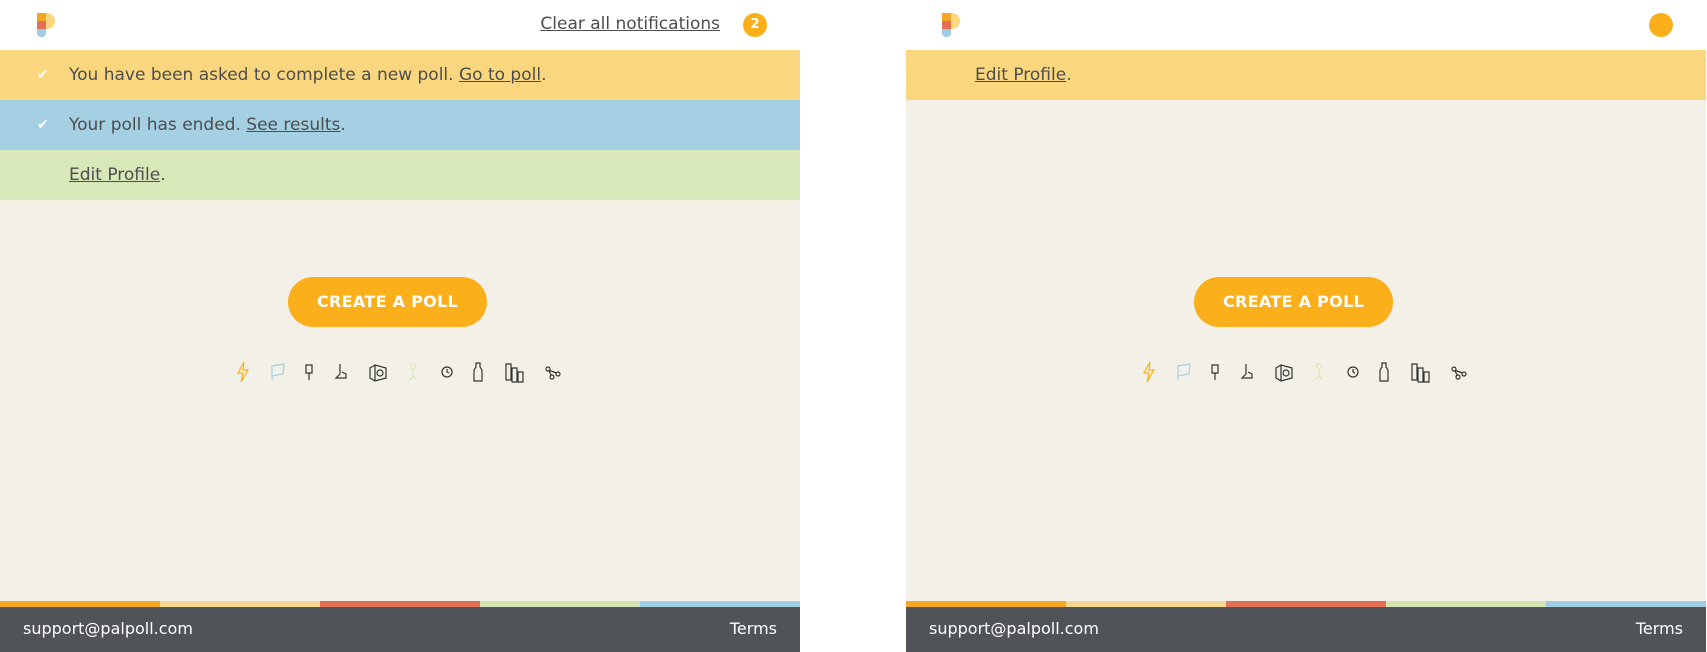 The width and height of the screenshot is (1707, 652). I want to click on notification-count-badge, so click(1661, 25).